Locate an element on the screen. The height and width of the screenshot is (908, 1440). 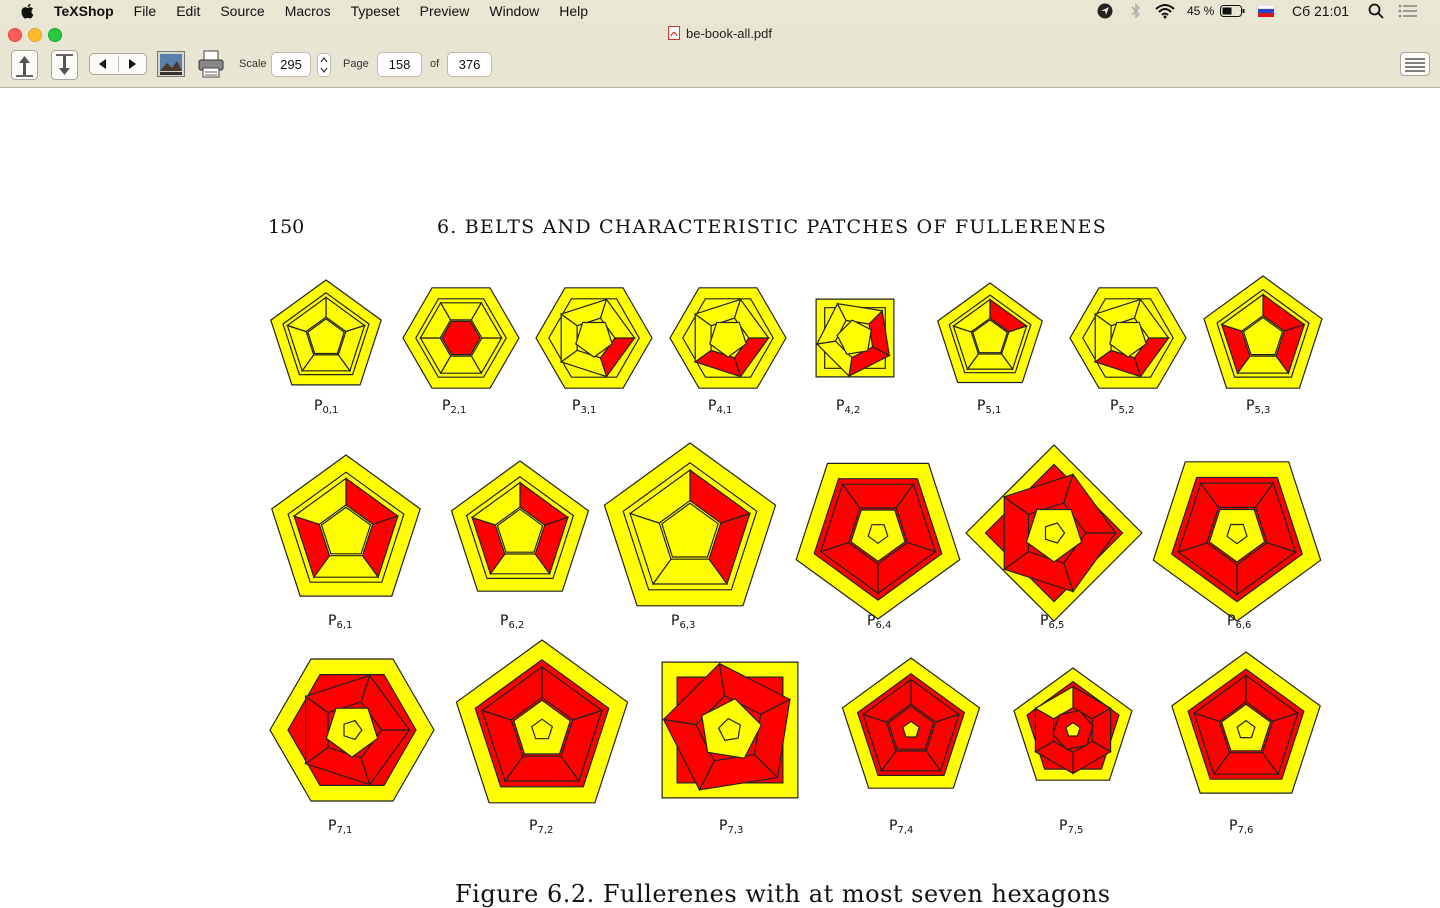
patch-label: P6,6 is located at coordinates (1239, 622).